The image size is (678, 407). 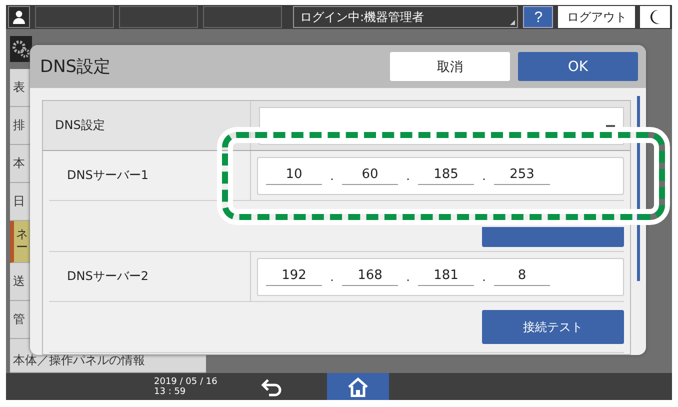 What do you see at coordinates (578, 66) in the screenshot?
I see `ok-button: OK` at bounding box center [578, 66].